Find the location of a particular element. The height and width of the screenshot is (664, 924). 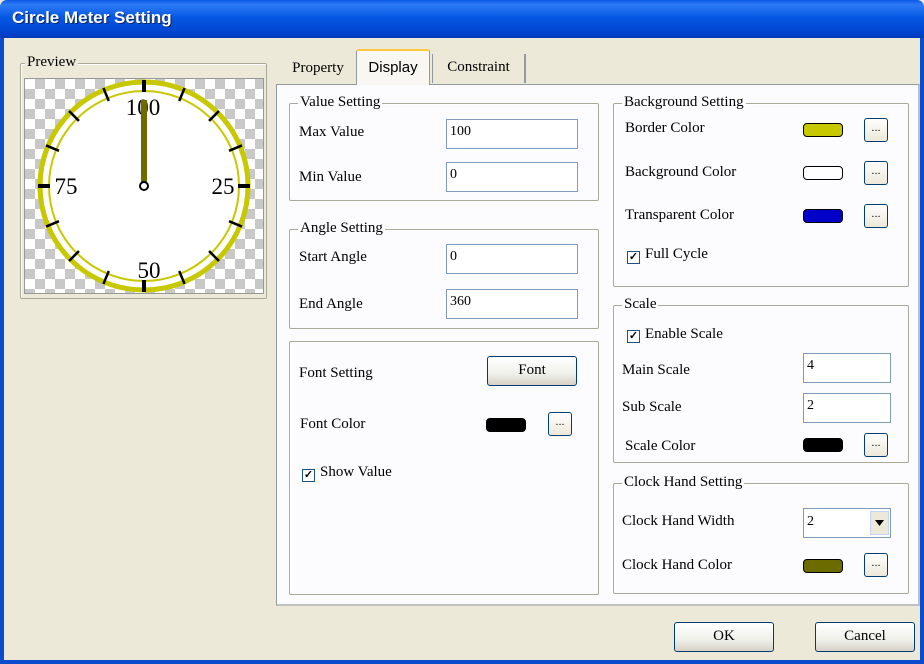

background-color-swatch is located at coordinates (823, 173).